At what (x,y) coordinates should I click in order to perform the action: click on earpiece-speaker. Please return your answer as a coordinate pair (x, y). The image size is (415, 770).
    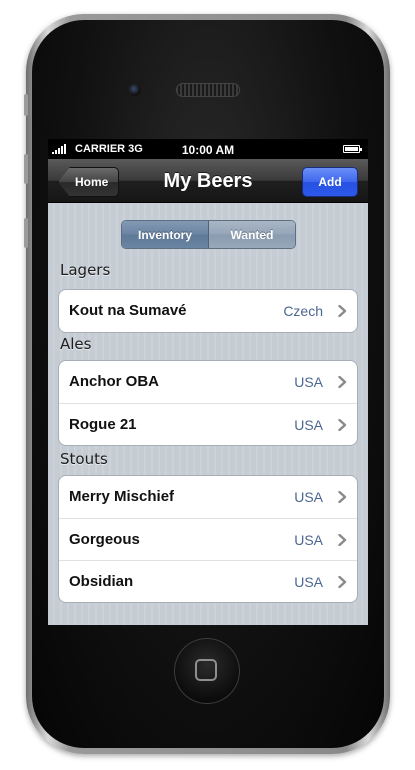
    Looking at the image, I should click on (208, 90).